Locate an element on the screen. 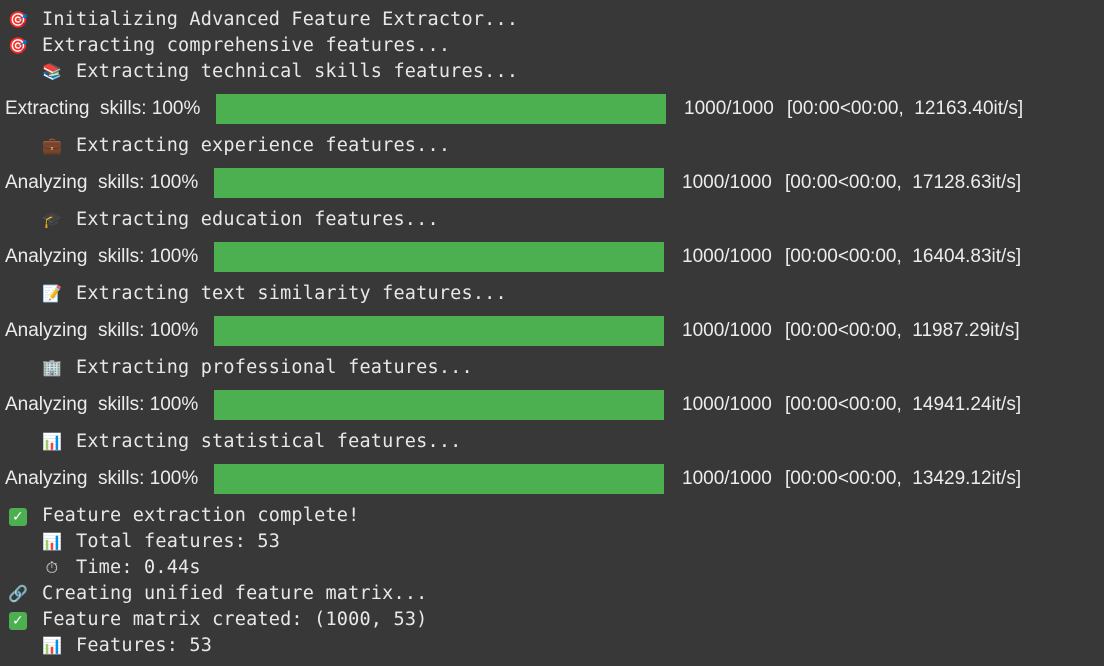 The image size is (1104, 666). log-line-matrix-created: ✓ Feature matrix created: (1000, 53) is located at coordinates (214, 620).